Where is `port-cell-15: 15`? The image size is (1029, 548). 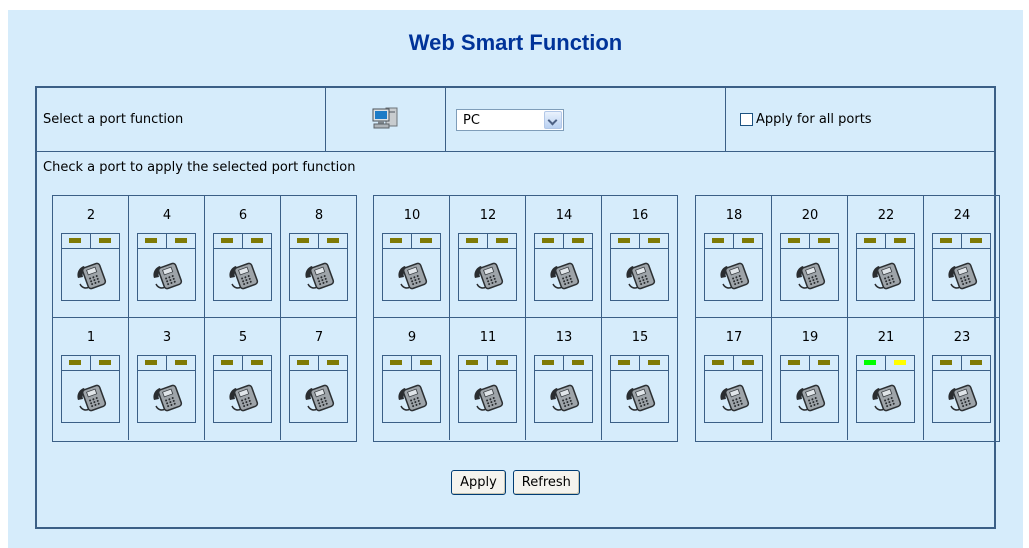 port-cell-15: 15 is located at coordinates (640, 379).